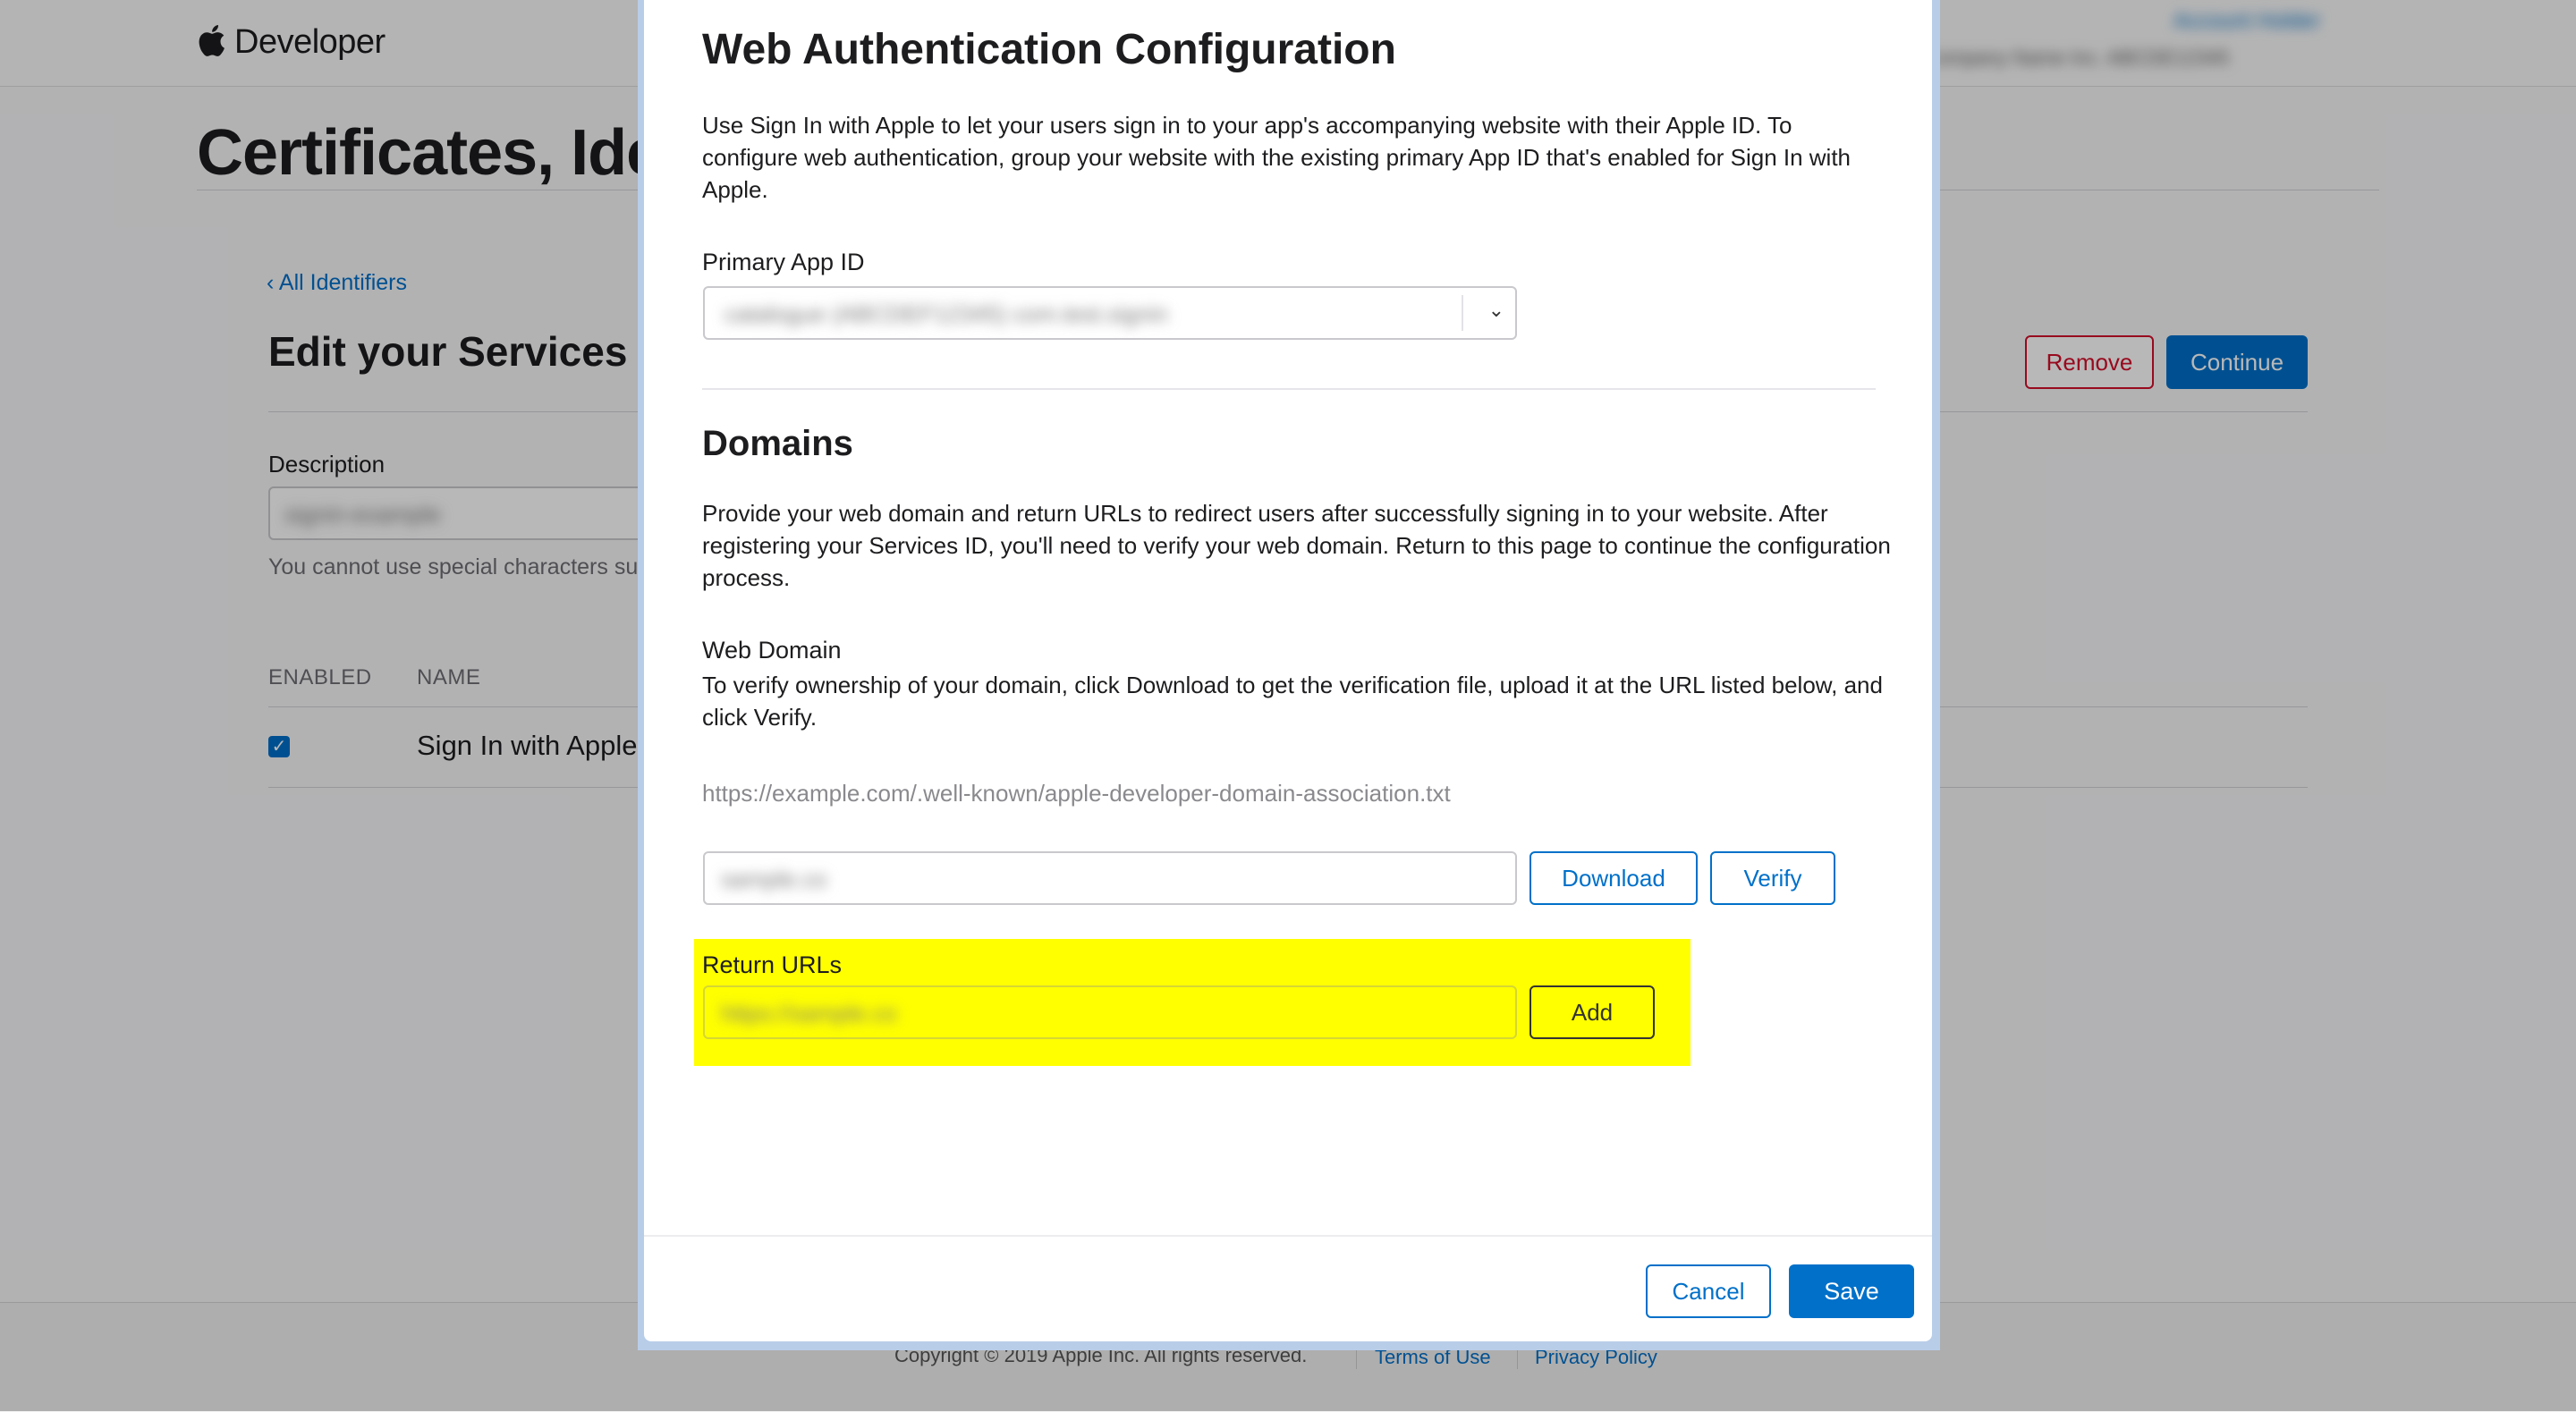  What do you see at coordinates (1496, 310) in the screenshot?
I see `chevron-down-icon: ⌄` at bounding box center [1496, 310].